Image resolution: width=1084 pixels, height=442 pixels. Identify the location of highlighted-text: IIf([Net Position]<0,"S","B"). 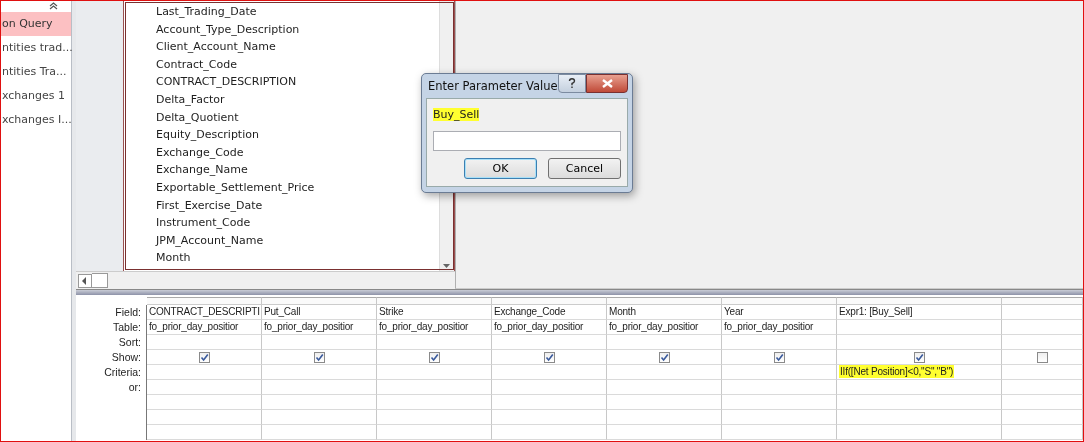
(897, 371).